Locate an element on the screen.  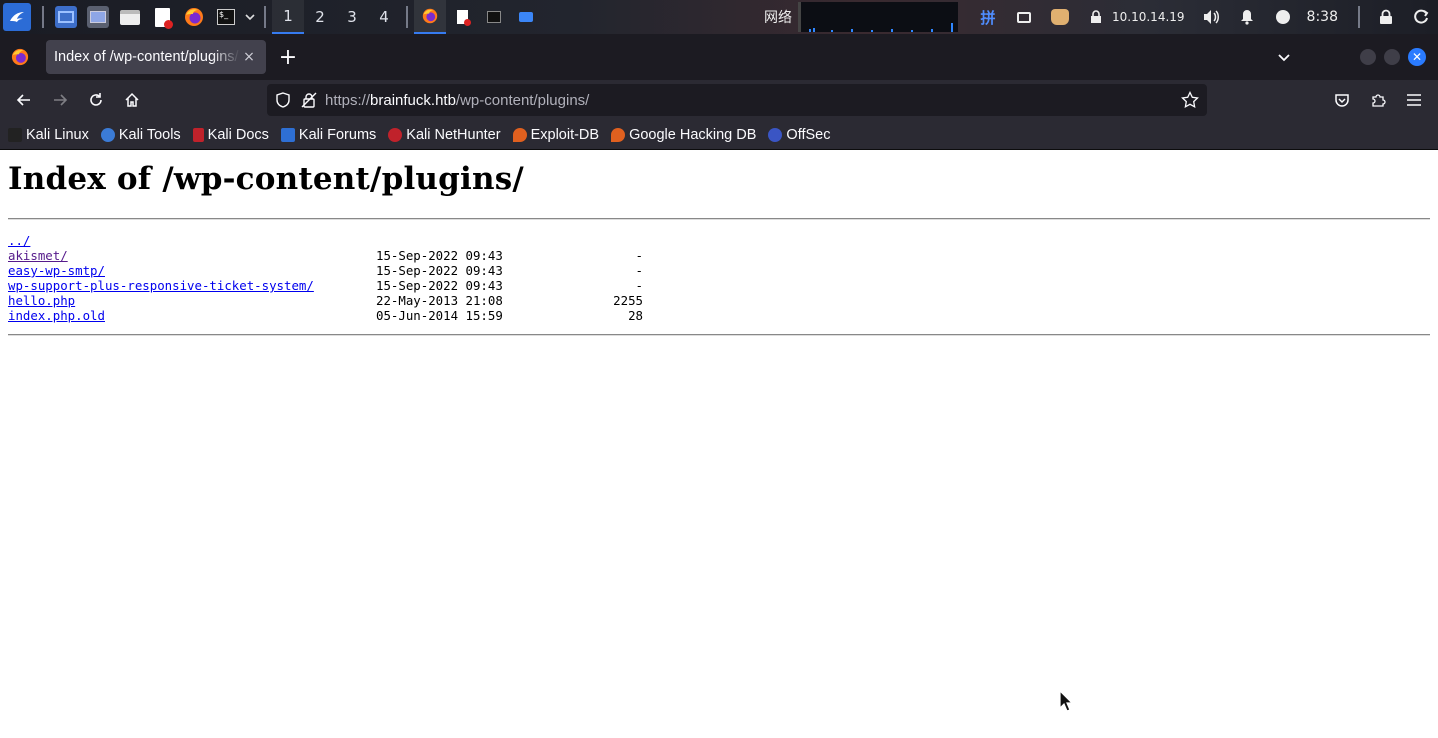
tab-title: Index of /wp-content/plugins/ is located at coordinates (146, 57).